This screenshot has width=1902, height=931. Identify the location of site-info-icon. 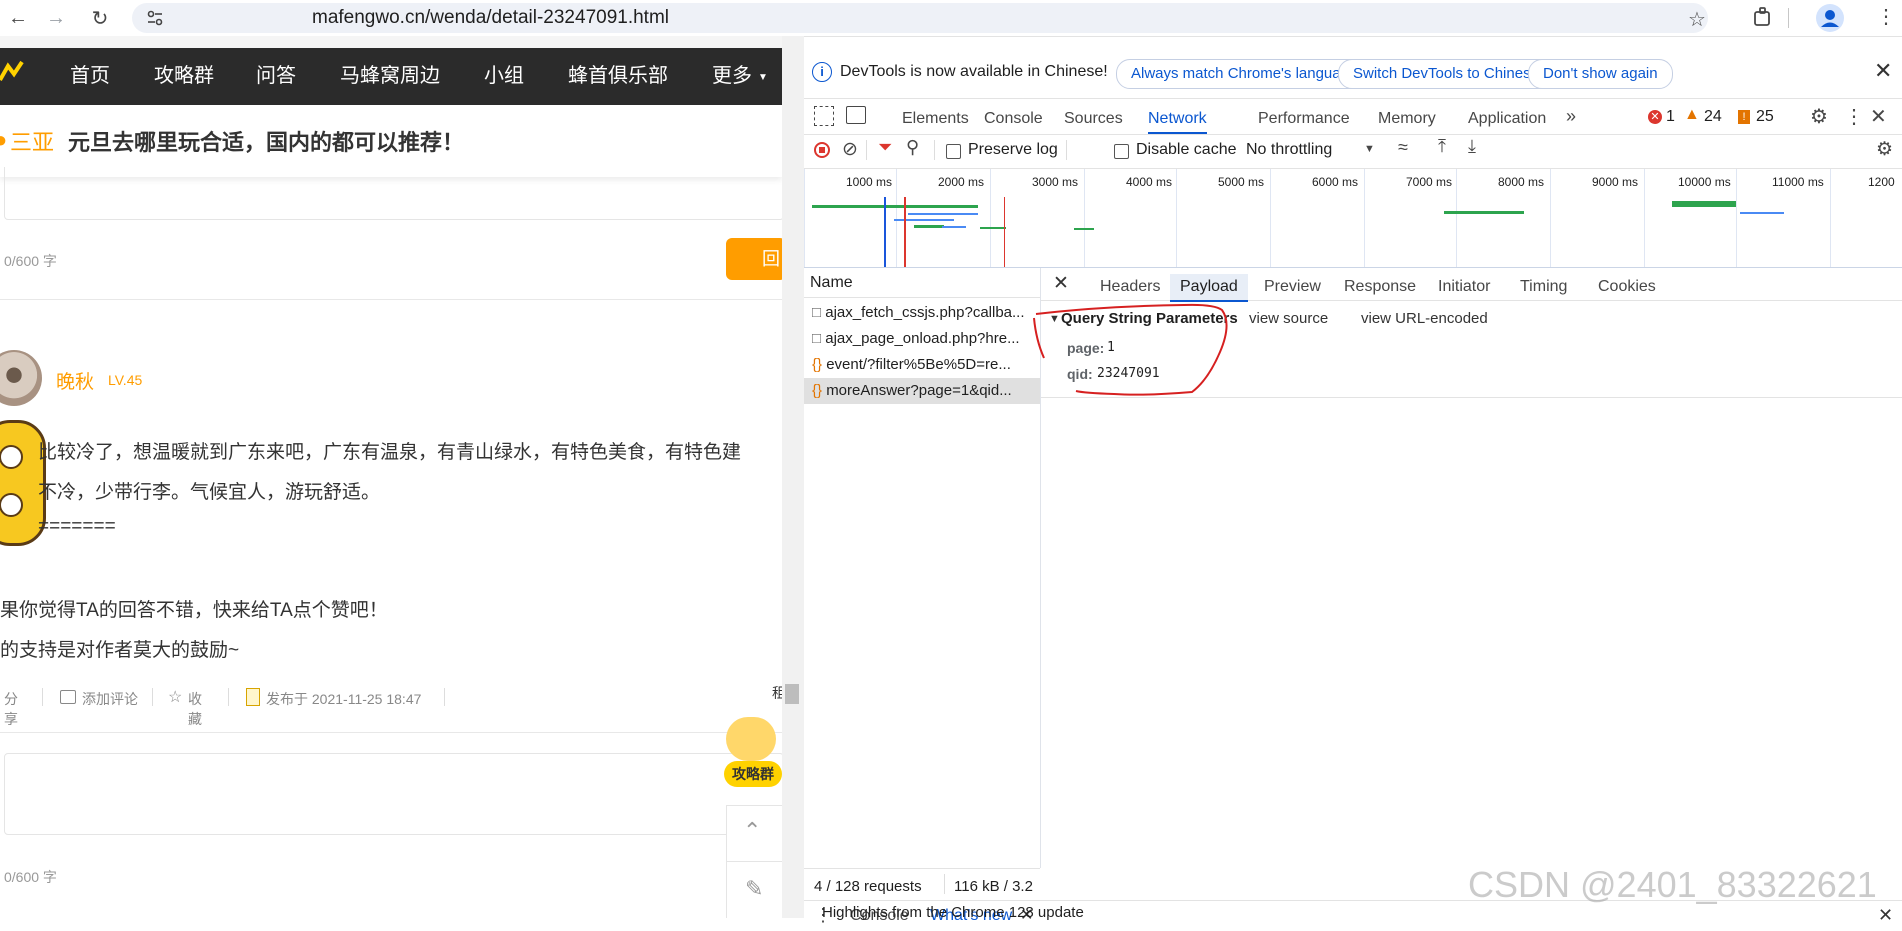
(155, 18).